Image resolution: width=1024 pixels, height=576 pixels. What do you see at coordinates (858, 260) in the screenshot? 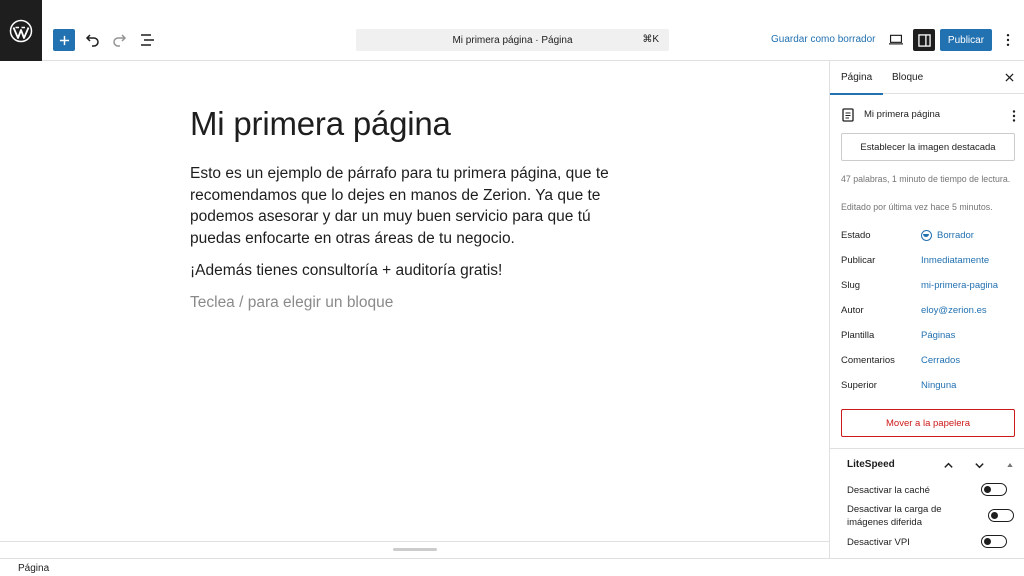
I see `field-label: Publicar` at bounding box center [858, 260].